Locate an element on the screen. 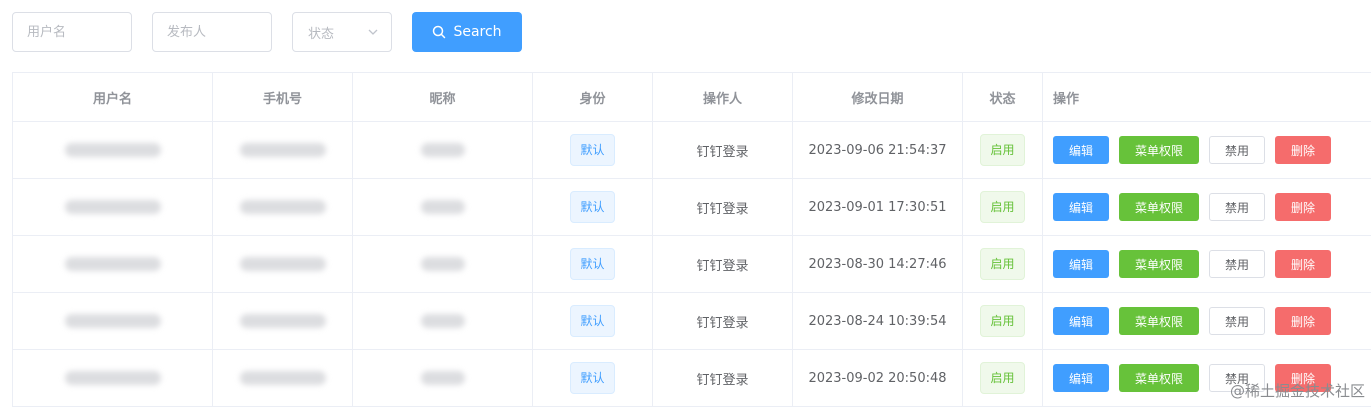 The image size is (1371, 407). chevron-down-icon is located at coordinates (373, 32).